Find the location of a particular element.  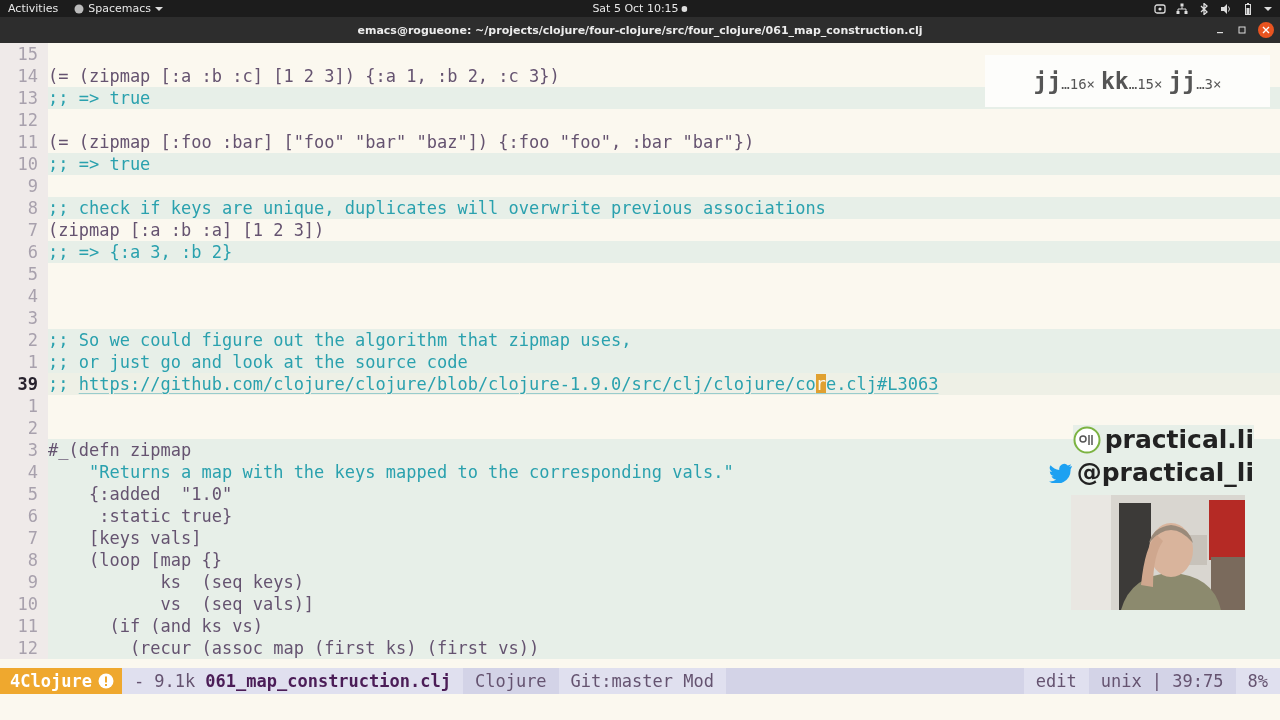

close-icon is located at coordinates (1266, 30).